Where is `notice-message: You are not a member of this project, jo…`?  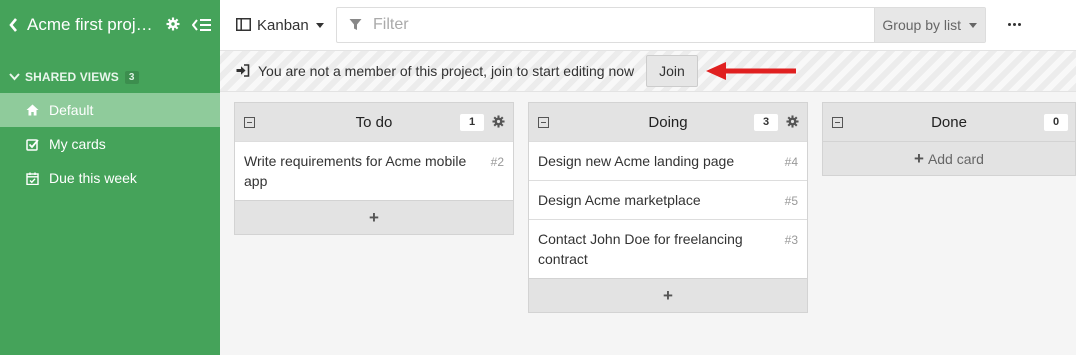
notice-message: You are not a member of this project, jo… is located at coordinates (446, 71).